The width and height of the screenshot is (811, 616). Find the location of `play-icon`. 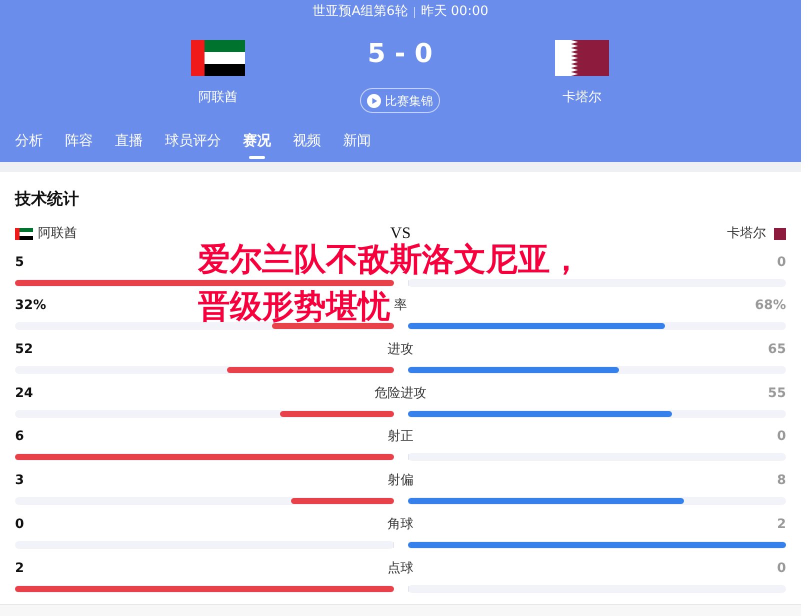

play-icon is located at coordinates (374, 101).